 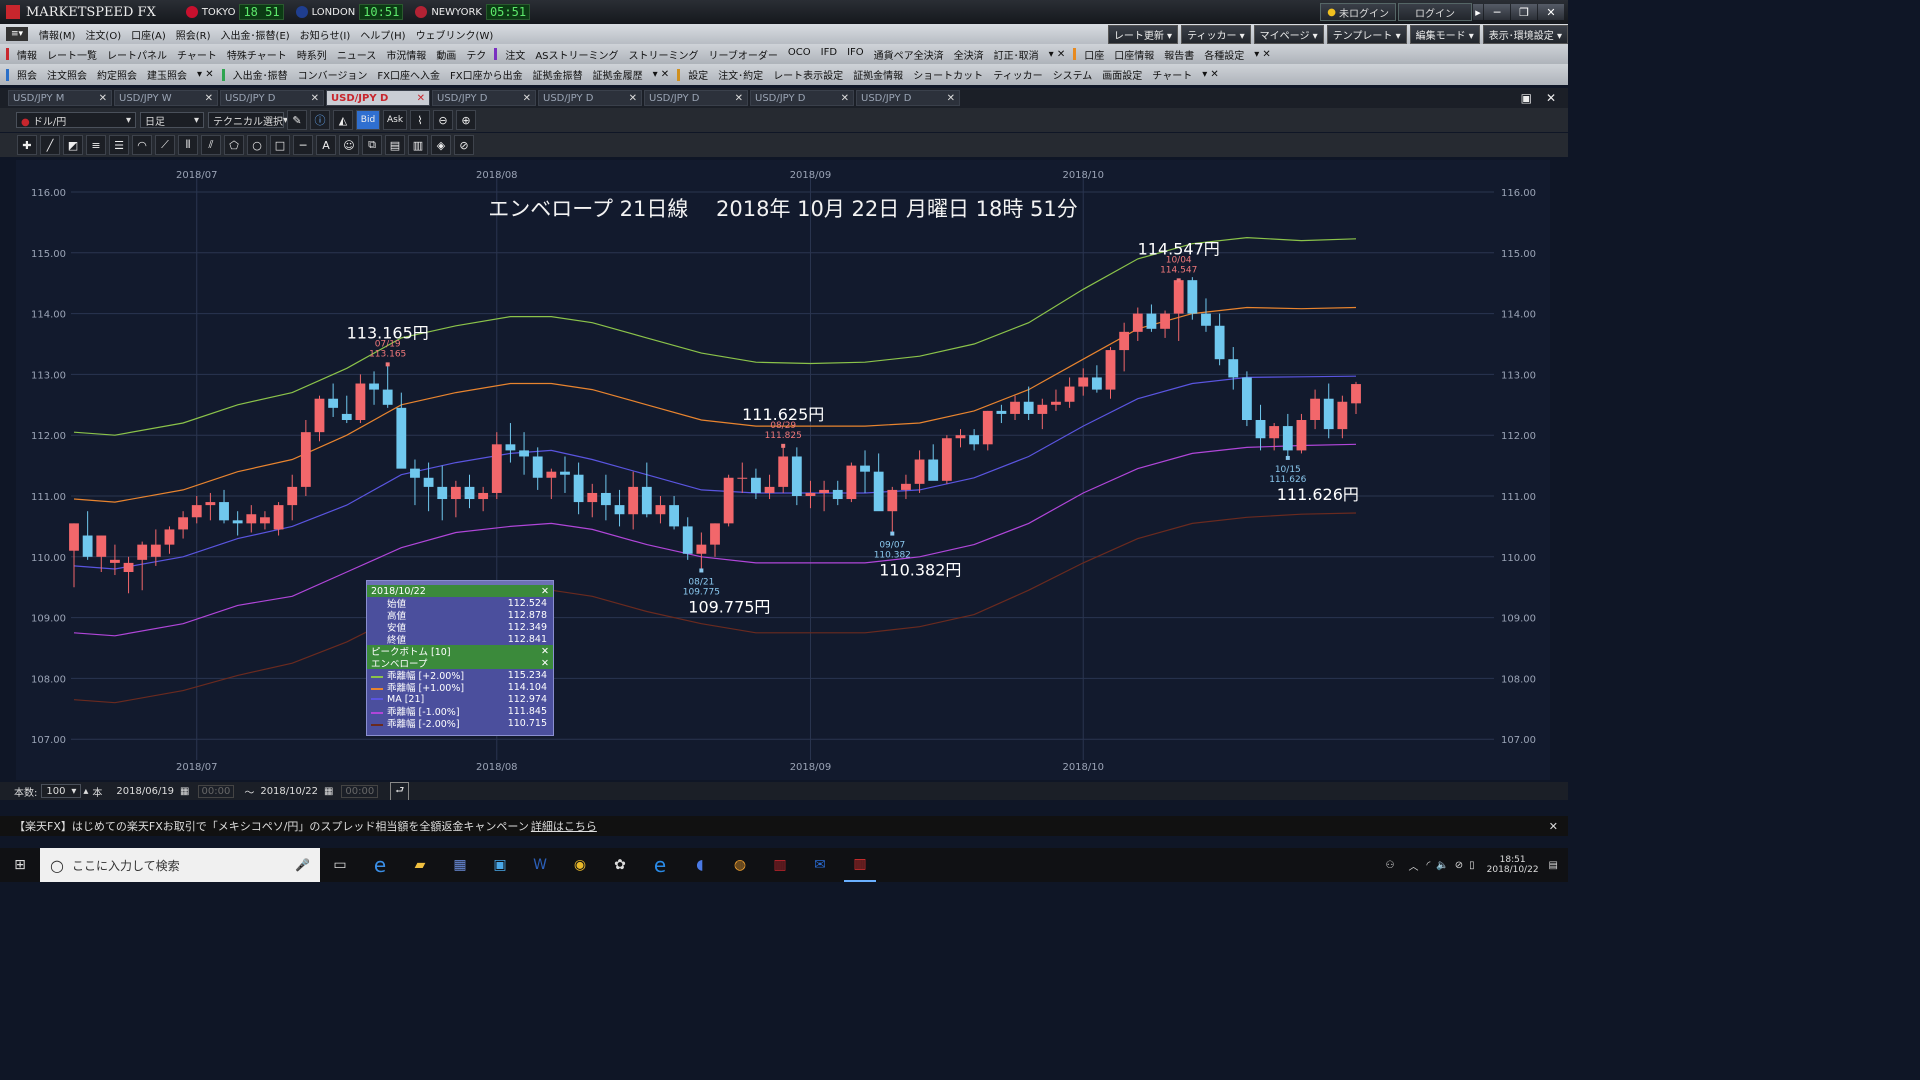 I want to click on hlines-icon: ≡, so click(x=96, y=145).